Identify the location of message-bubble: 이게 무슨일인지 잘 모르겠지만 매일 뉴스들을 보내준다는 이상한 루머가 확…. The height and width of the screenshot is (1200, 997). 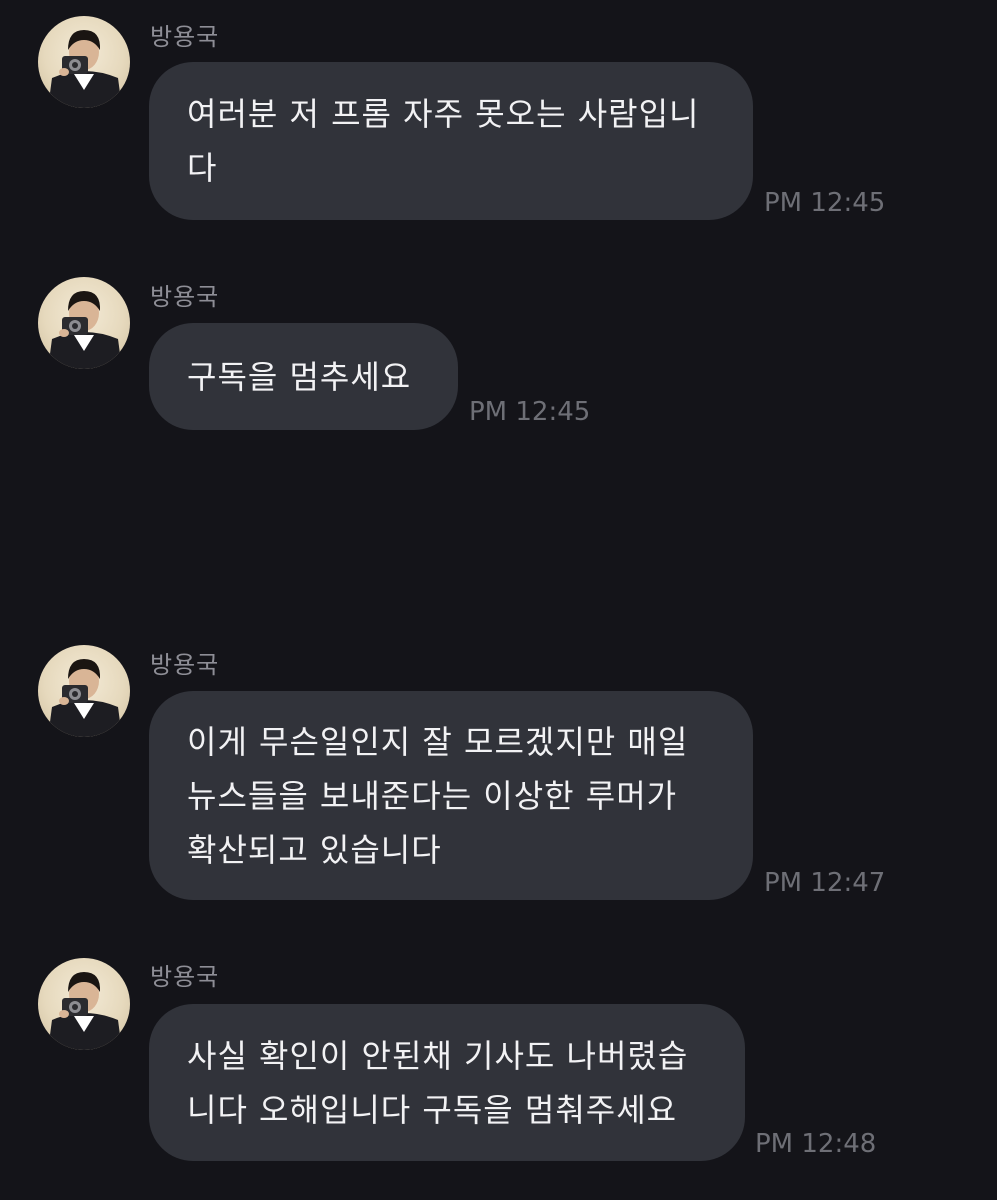
(451, 795).